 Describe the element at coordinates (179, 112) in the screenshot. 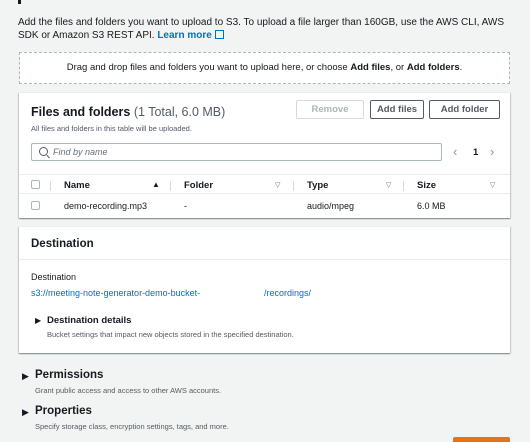

I see `files-count: (1 Total, 6.0 MB)` at that location.